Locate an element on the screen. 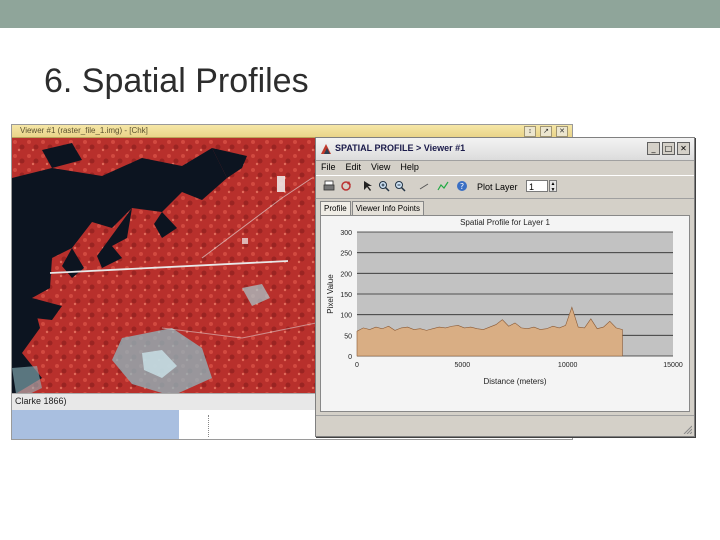 This screenshot has width=720, height=540. y-tick-label: 150 is located at coordinates (346, 295).